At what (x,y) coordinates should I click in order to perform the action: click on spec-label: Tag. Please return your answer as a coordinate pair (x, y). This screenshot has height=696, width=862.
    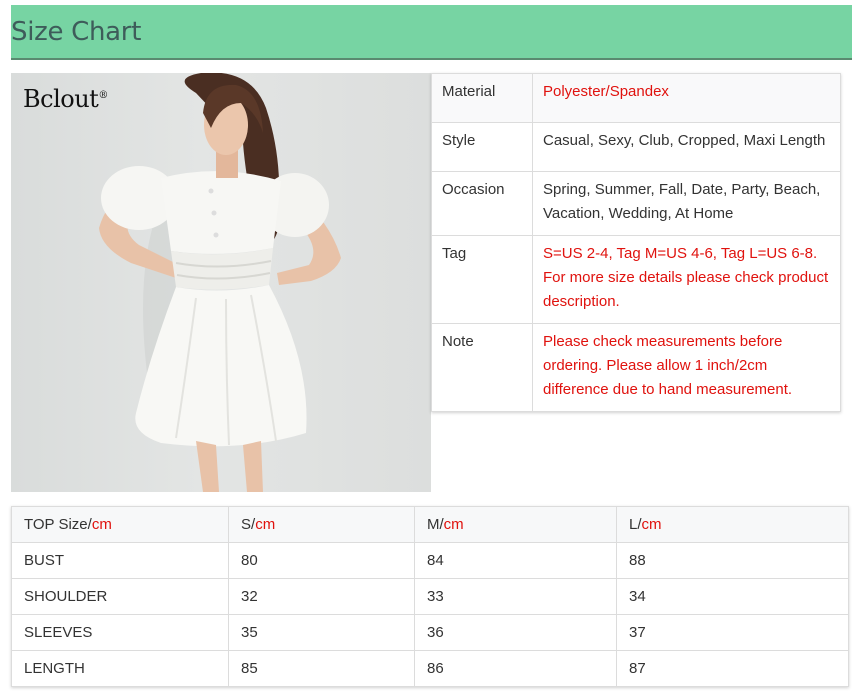
    Looking at the image, I should click on (482, 279).